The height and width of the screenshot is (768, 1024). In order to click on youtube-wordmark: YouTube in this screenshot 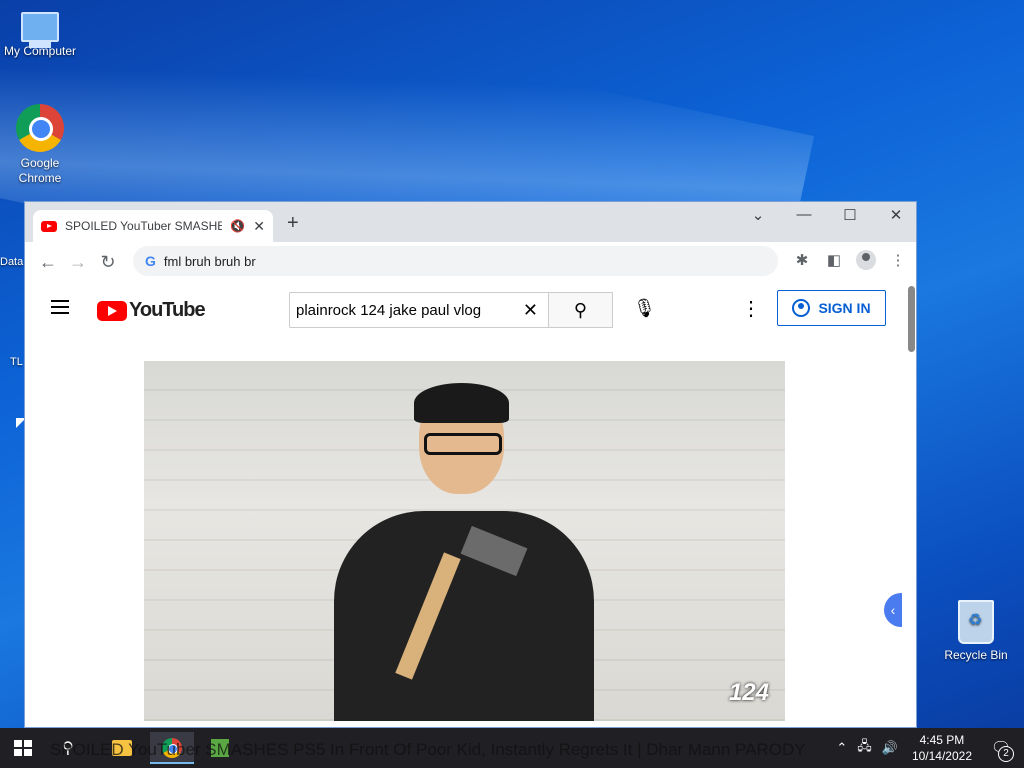, I will do `click(167, 310)`.